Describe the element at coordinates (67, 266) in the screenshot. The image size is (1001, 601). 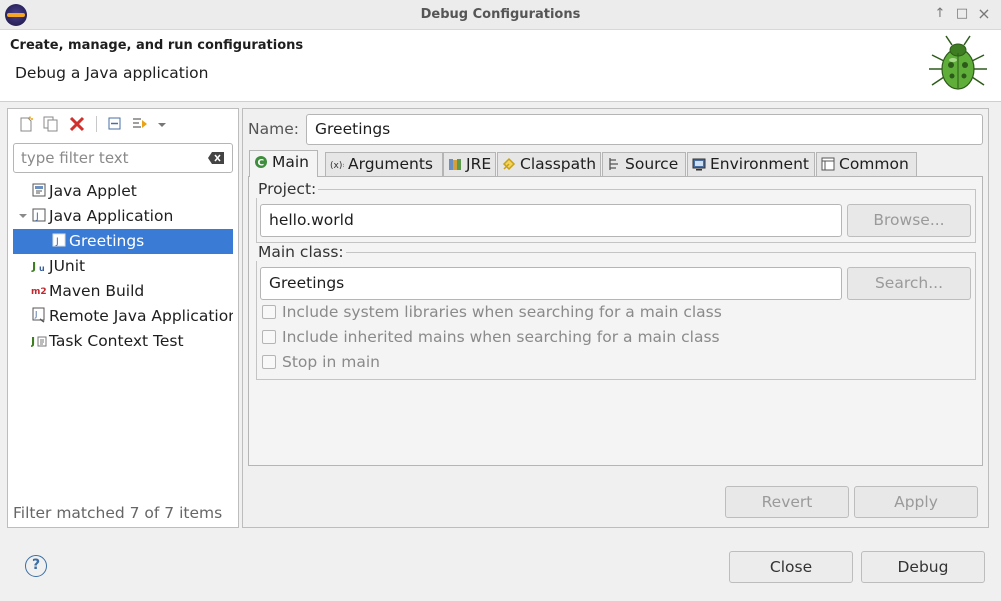
I see `tree-item-label: JUnit` at that location.